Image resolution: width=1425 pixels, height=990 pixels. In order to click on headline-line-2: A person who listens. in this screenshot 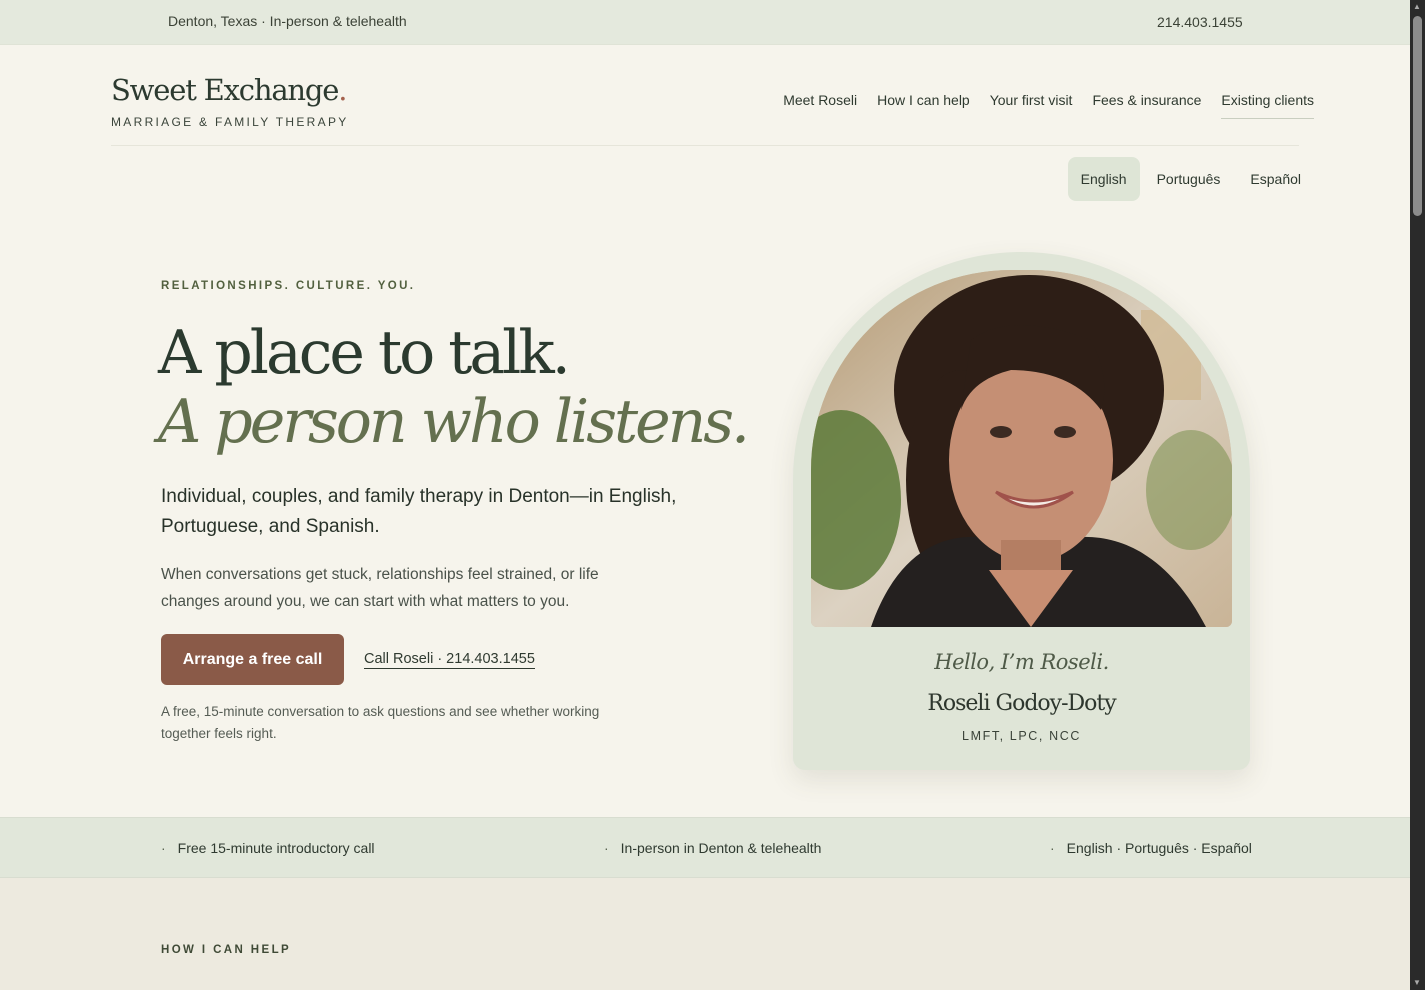, I will do `click(454, 422)`.